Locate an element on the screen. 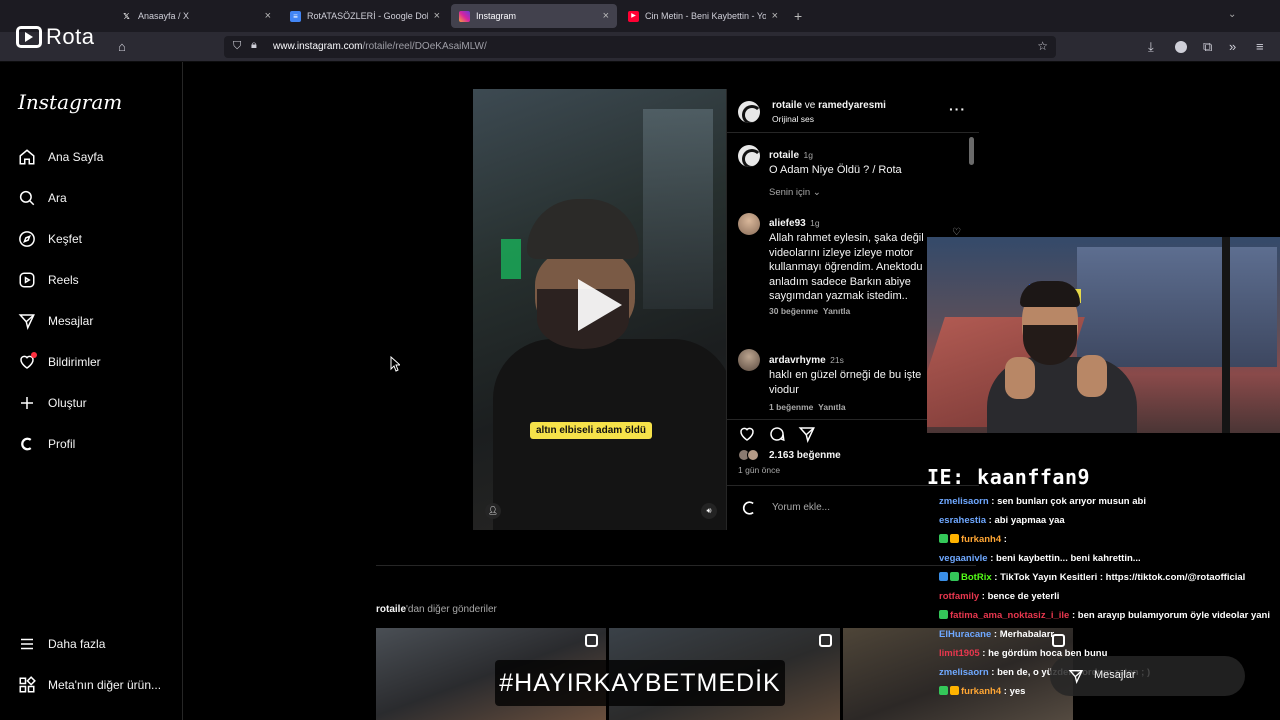 This screenshot has height=720, width=1280. emoji-icon is located at coordinates (749, 508).